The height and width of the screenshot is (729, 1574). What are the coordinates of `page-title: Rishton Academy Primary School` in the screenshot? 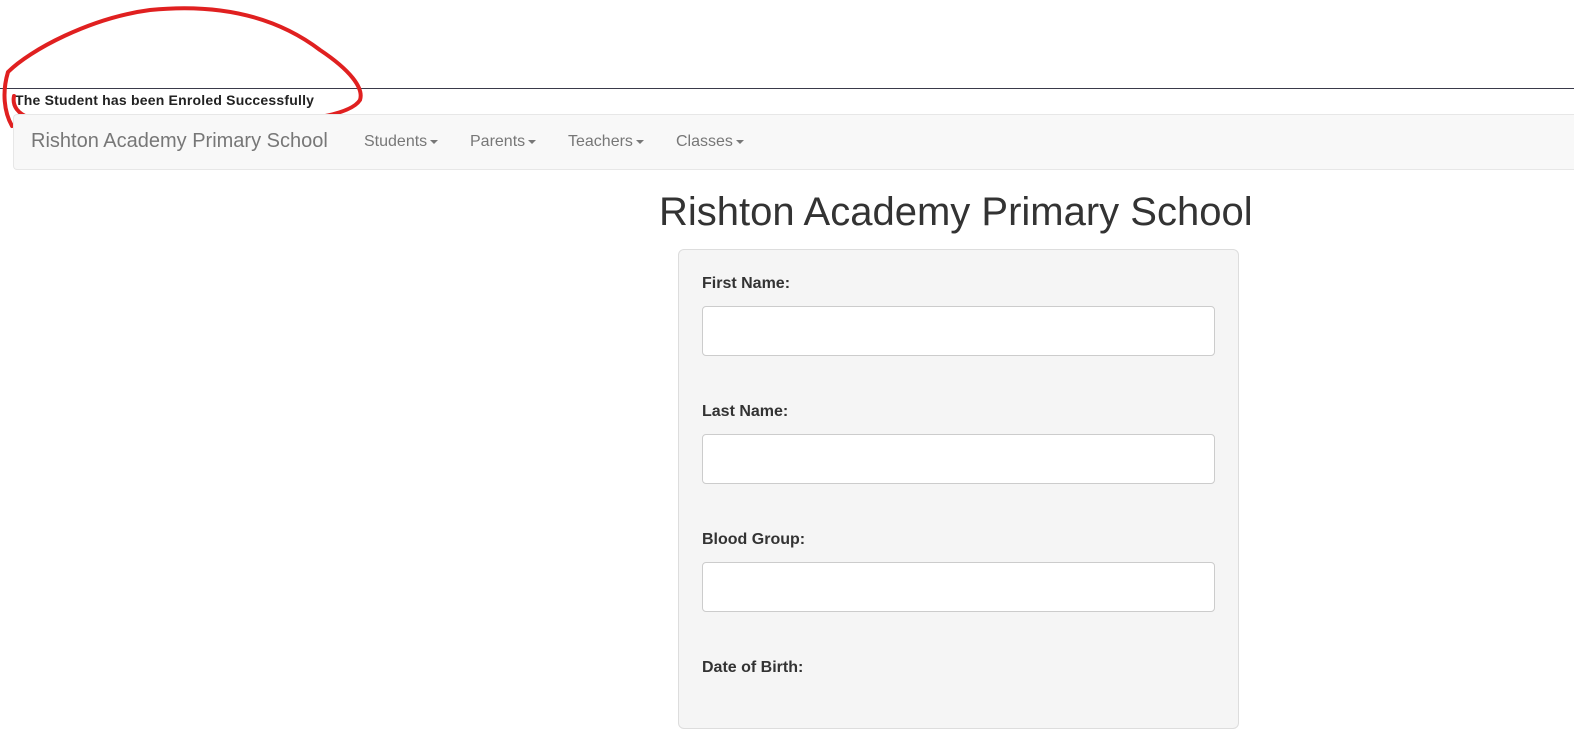 It's located at (956, 212).